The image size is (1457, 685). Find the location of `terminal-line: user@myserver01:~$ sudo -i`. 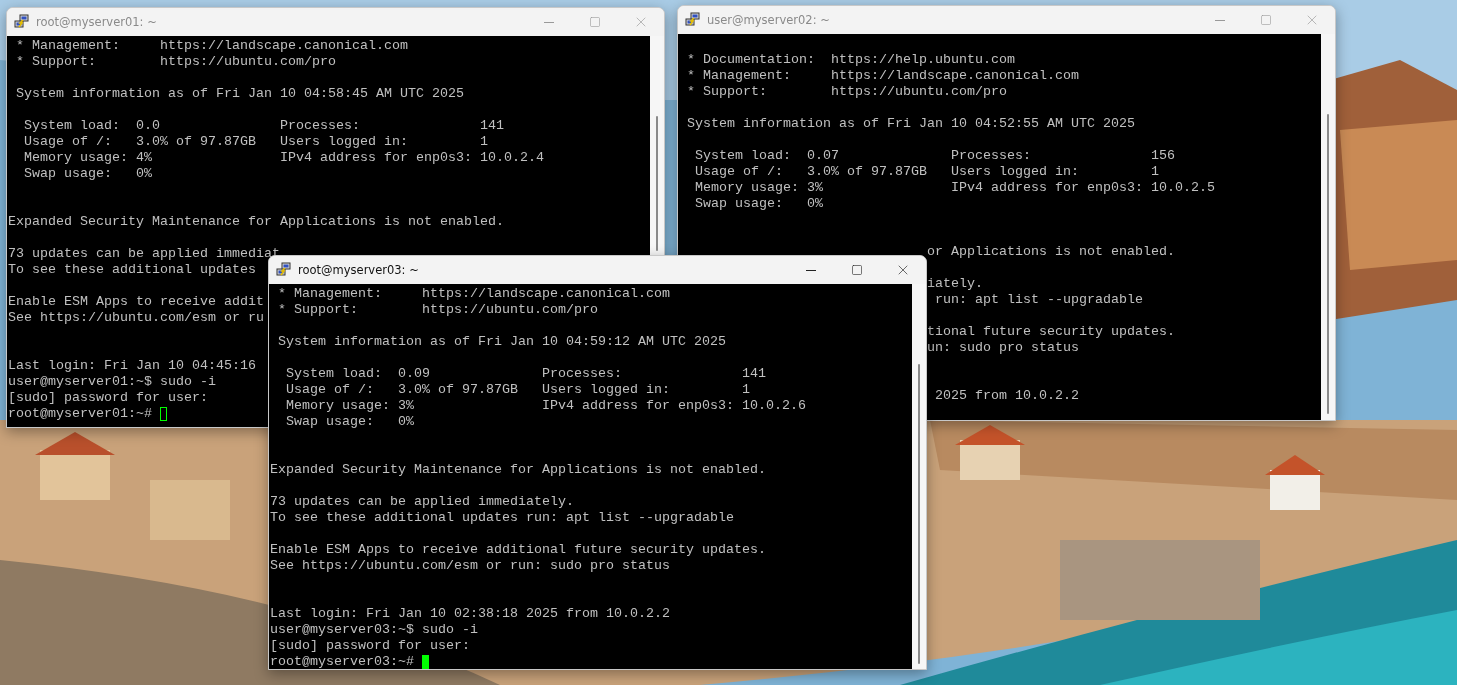

terminal-line: user@myserver01:~$ sudo -i is located at coordinates (112, 382).